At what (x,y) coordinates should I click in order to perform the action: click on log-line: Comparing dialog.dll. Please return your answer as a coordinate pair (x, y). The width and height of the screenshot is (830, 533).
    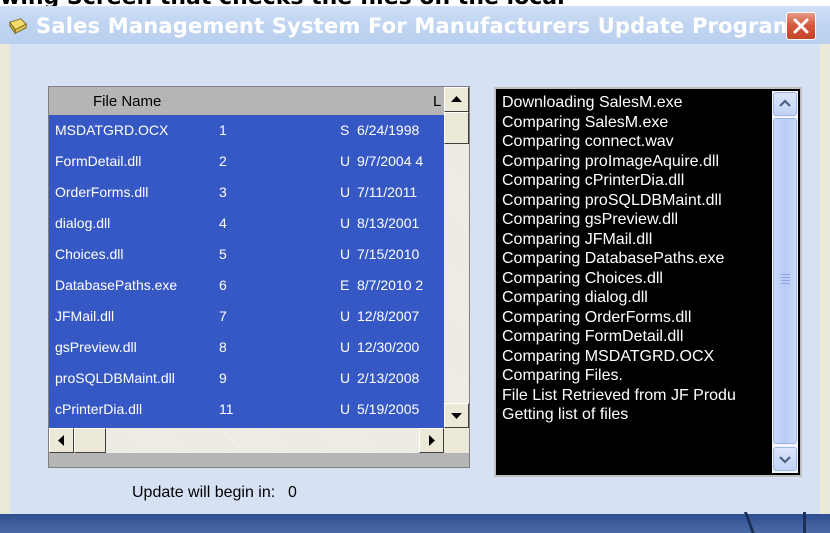
    Looking at the image, I should click on (633, 298).